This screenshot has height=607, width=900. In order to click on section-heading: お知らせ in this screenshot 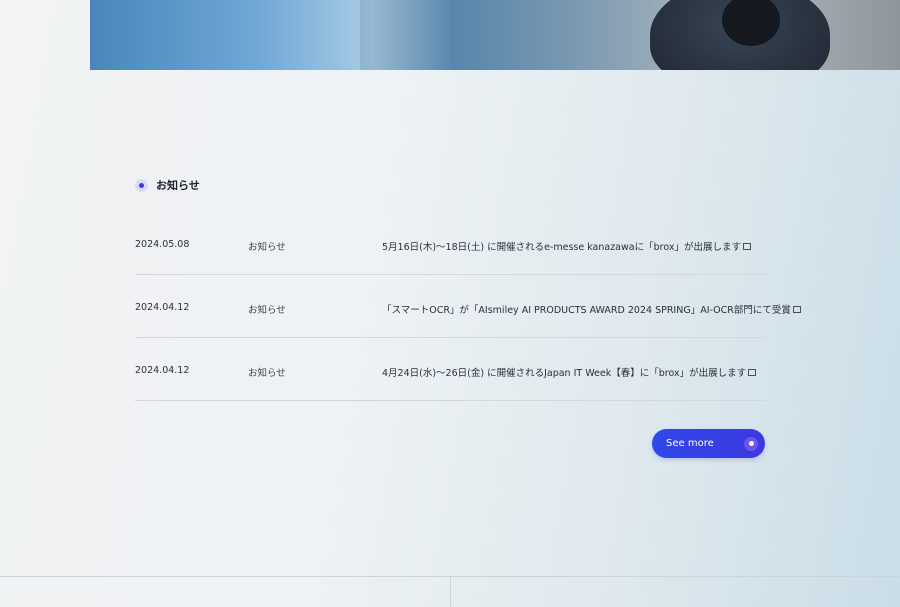, I will do `click(167, 185)`.